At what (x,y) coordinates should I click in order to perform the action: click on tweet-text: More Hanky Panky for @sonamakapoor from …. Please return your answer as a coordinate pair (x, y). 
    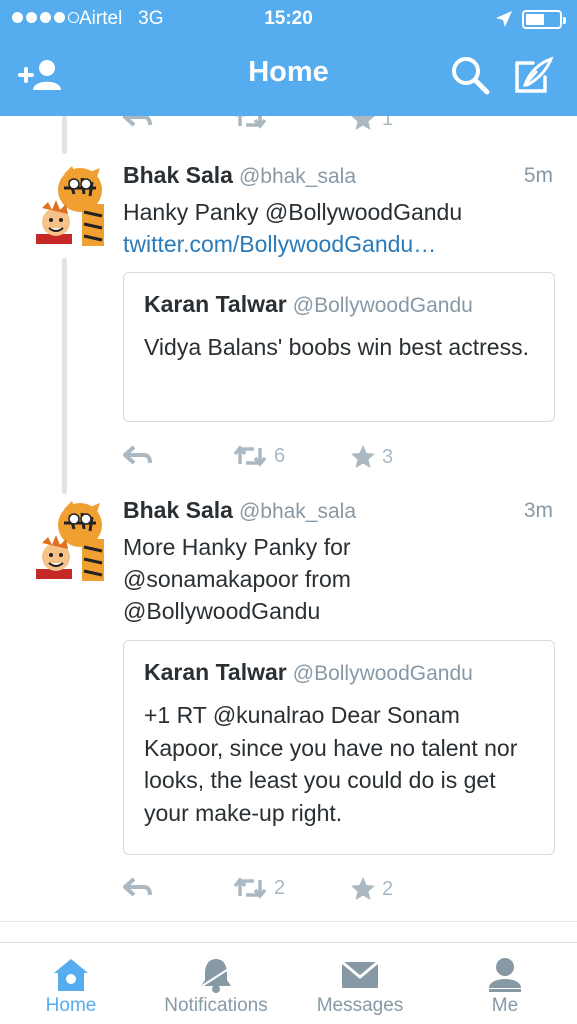
    Looking at the image, I should click on (237, 579).